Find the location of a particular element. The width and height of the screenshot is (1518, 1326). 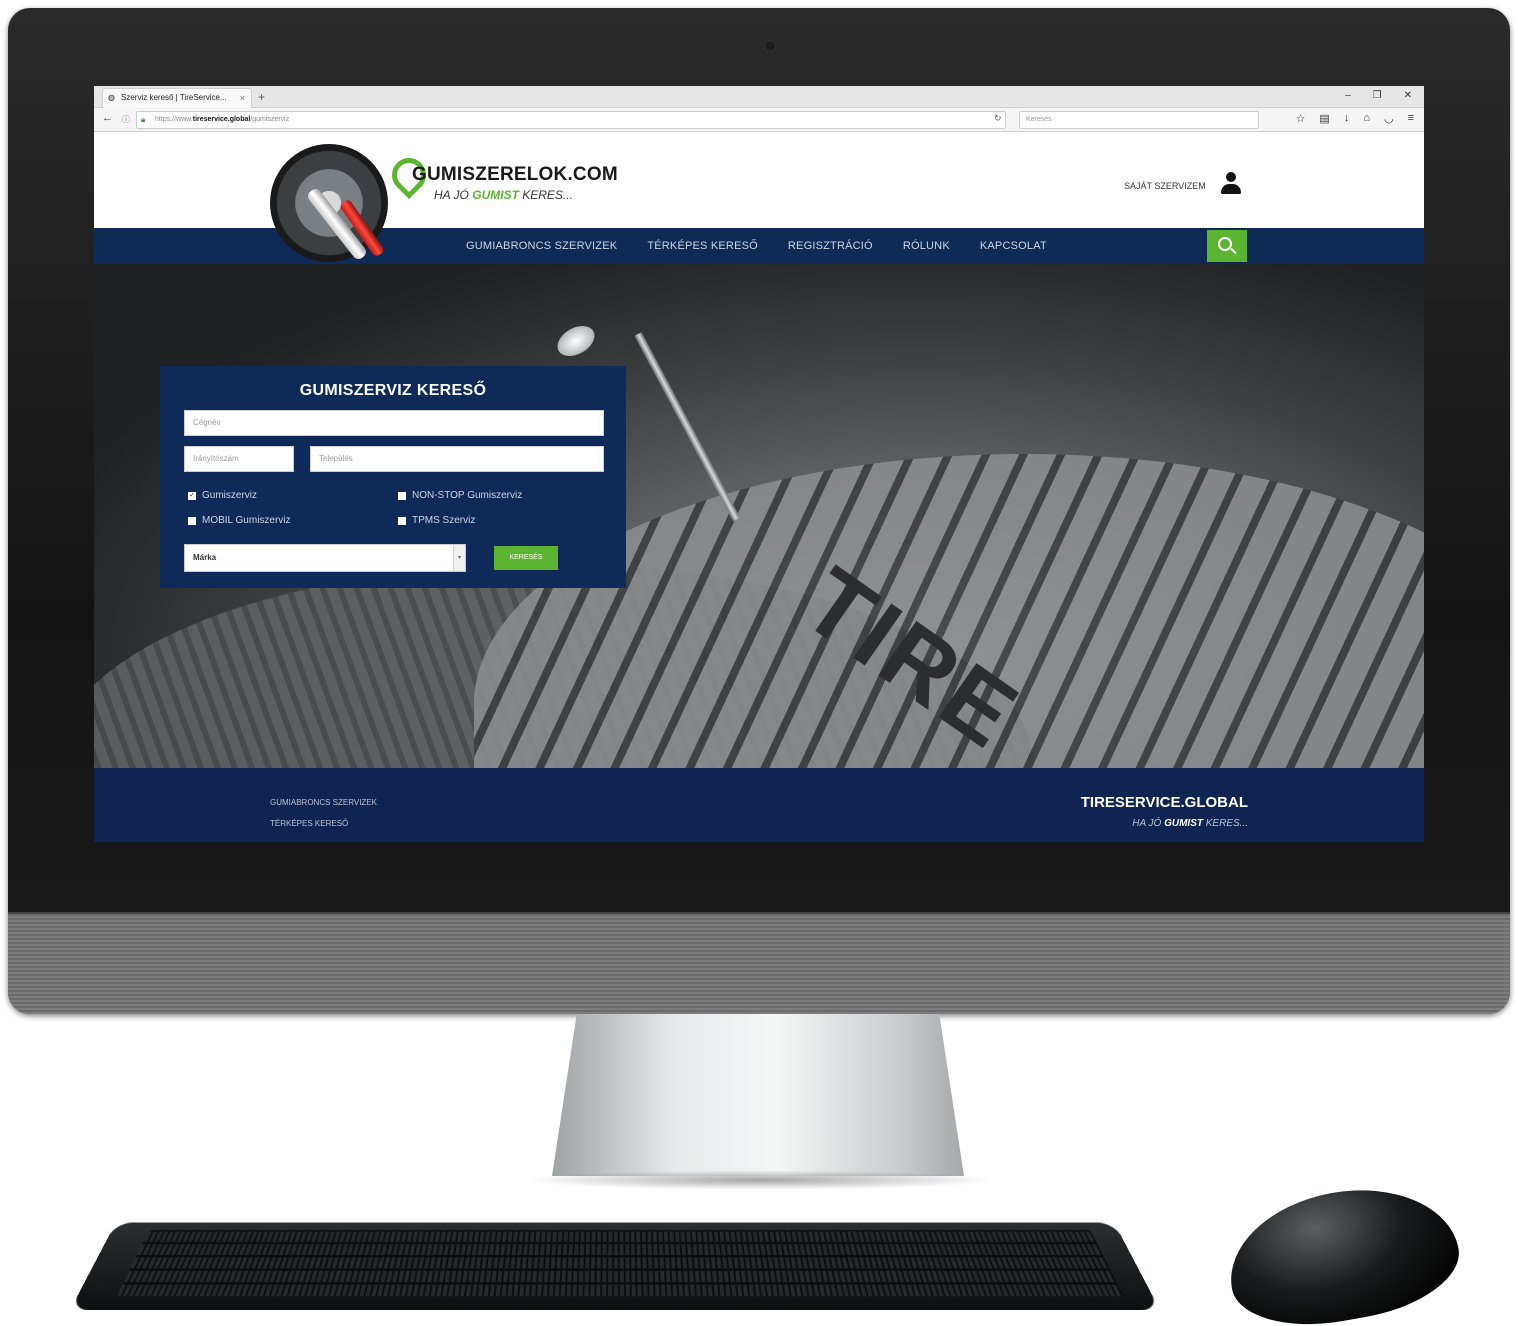

brand-select: Márka ▾ is located at coordinates (325, 558).